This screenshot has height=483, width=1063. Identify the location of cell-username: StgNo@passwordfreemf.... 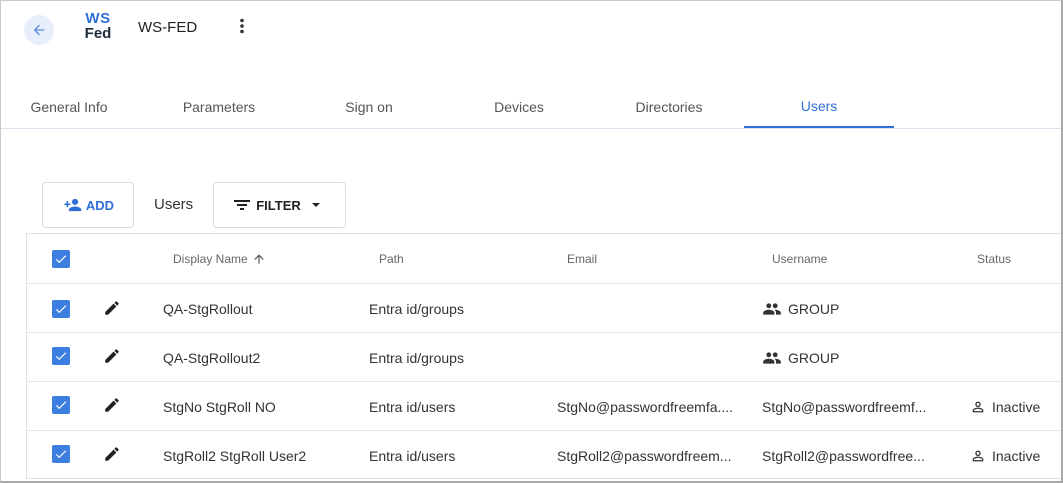
(844, 406).